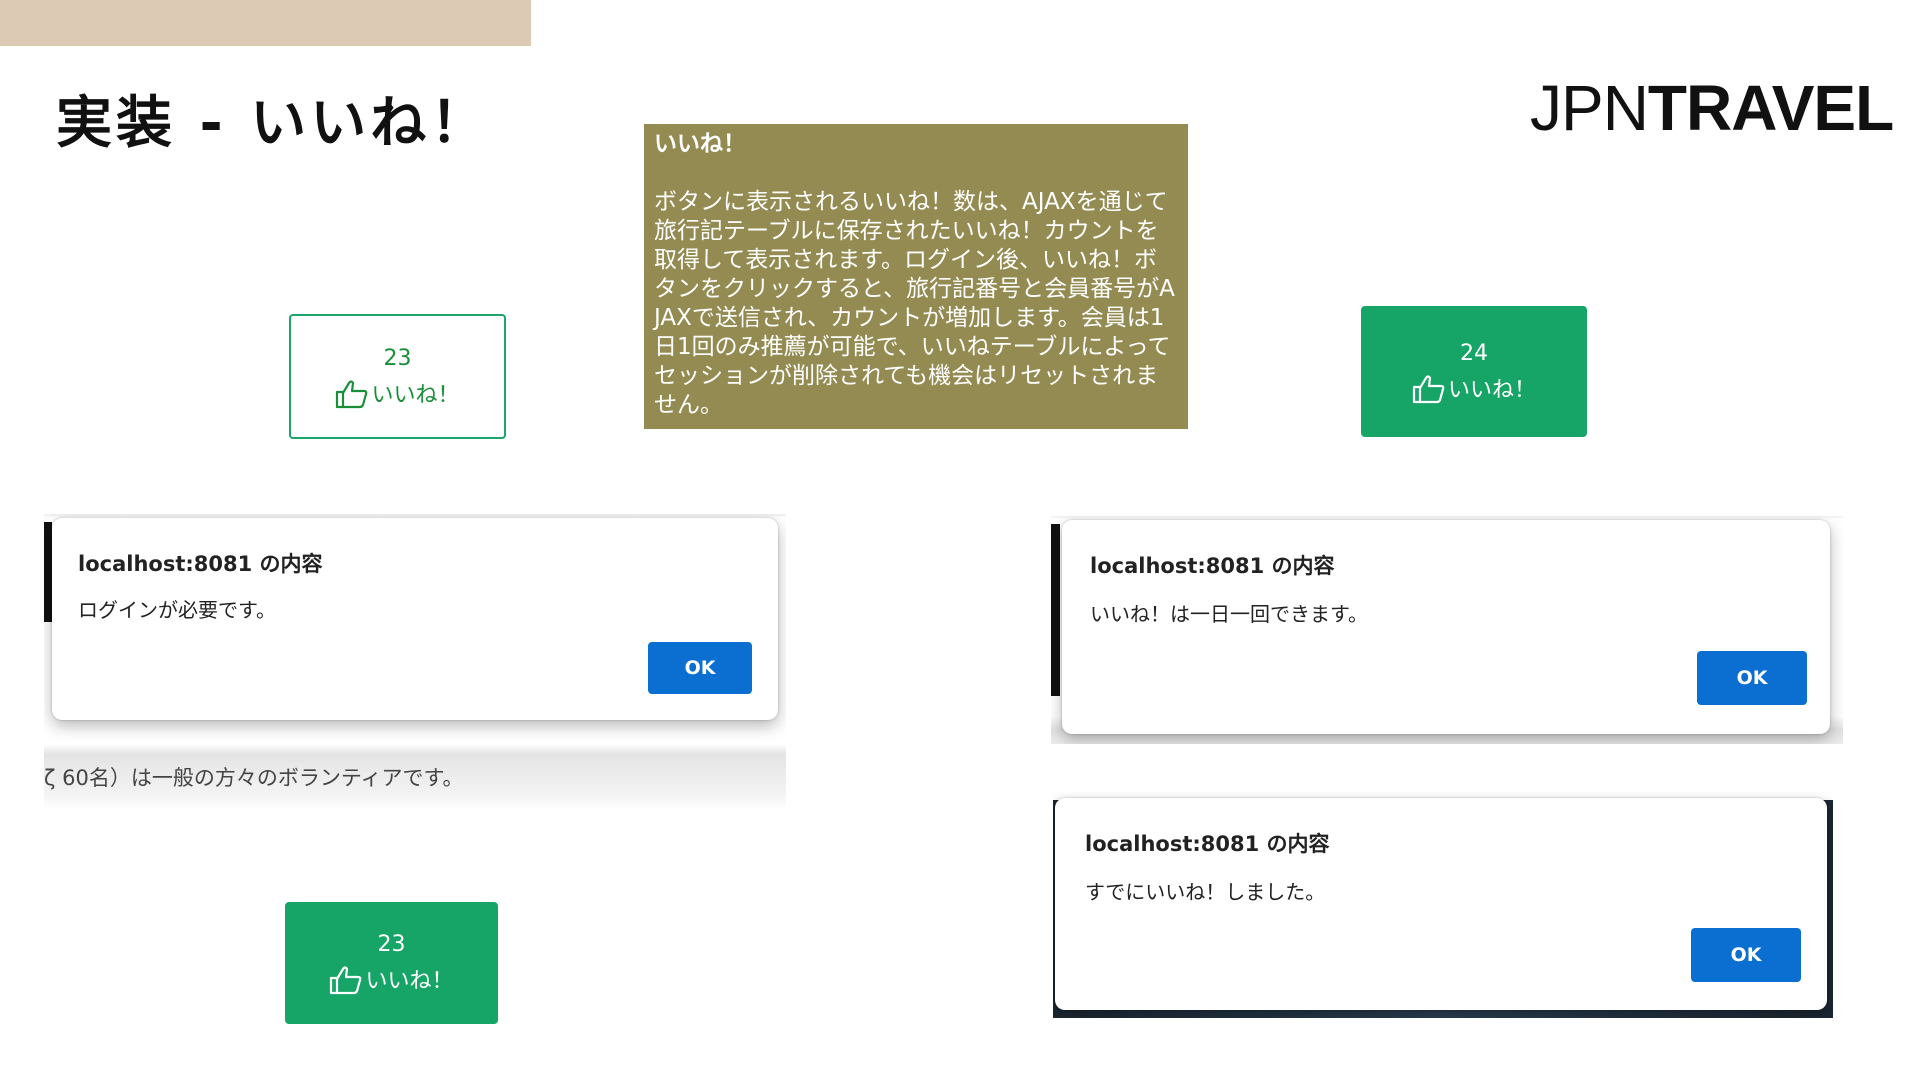 The height and width of the screenshot is (1081, 1921). I want to click on description-title: いいね！, so click(700, 144).